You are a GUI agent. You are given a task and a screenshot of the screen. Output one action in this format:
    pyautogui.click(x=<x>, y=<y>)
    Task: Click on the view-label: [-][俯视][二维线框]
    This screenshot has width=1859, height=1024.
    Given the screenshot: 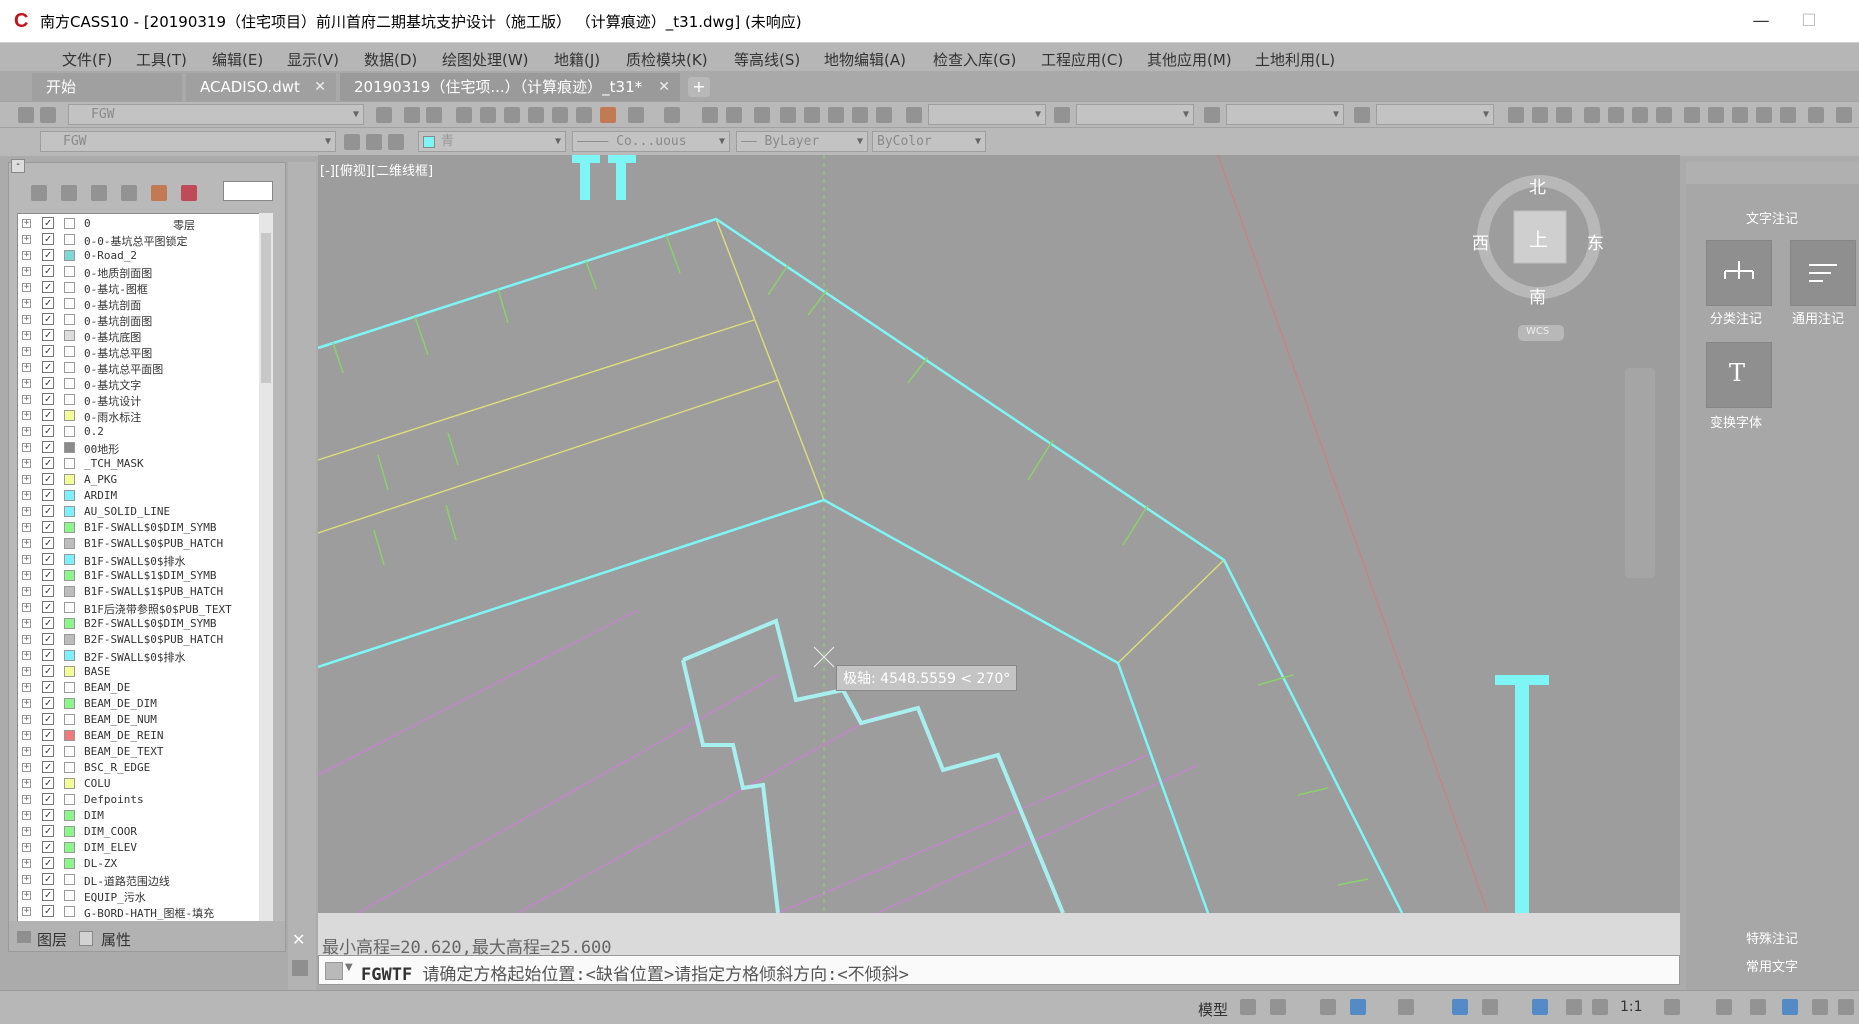 What is the action you would take?
    pyautogui.click(x=376, y=169)
    